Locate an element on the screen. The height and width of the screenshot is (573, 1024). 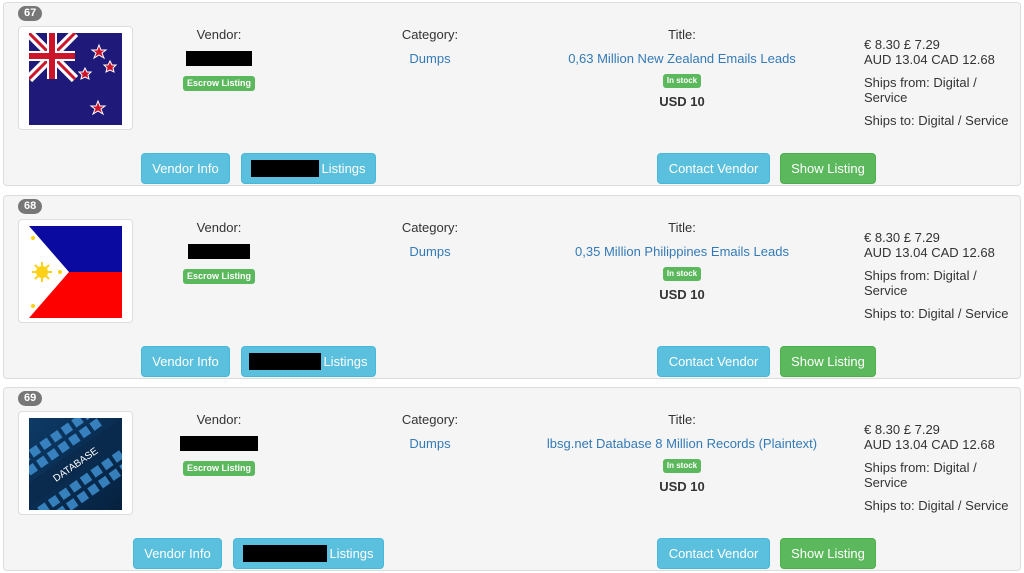
new-zealand-flag-icon is located at coordinates (75, 79).